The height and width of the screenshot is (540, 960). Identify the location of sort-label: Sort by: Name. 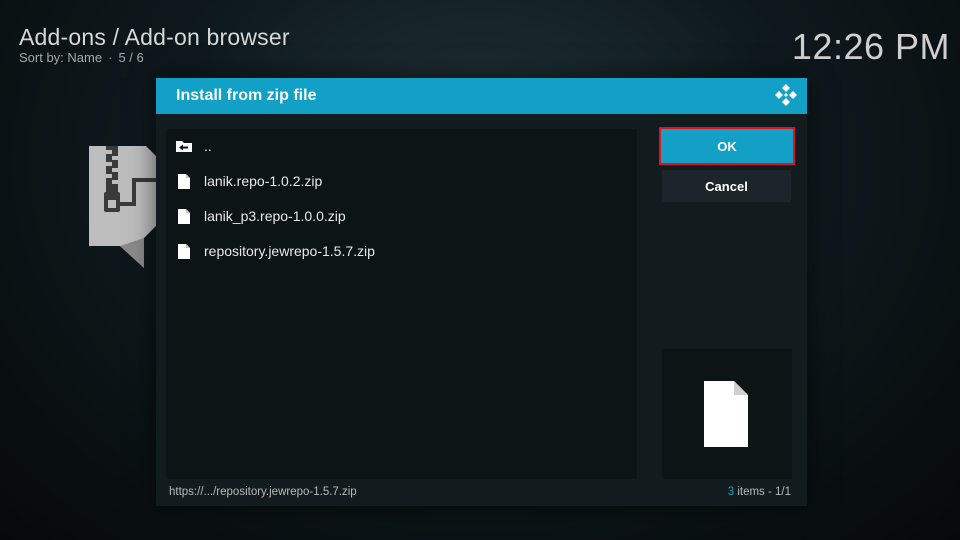
(61, 57).